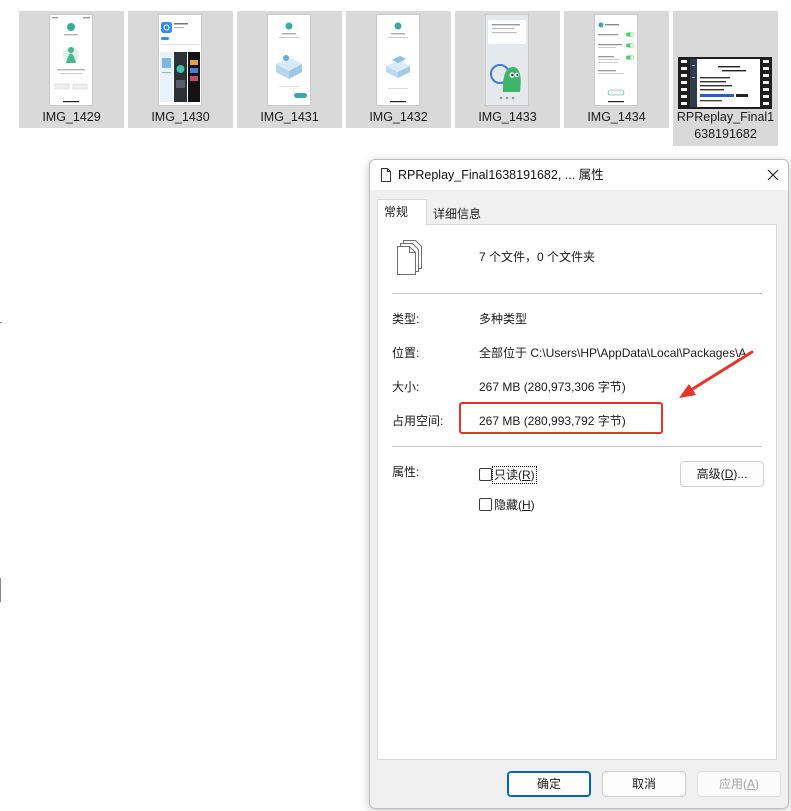  What do you see at coordinates (402, 212) in the screenshot?
I see `tab-general: 常规` at bounding box center [402, 212].